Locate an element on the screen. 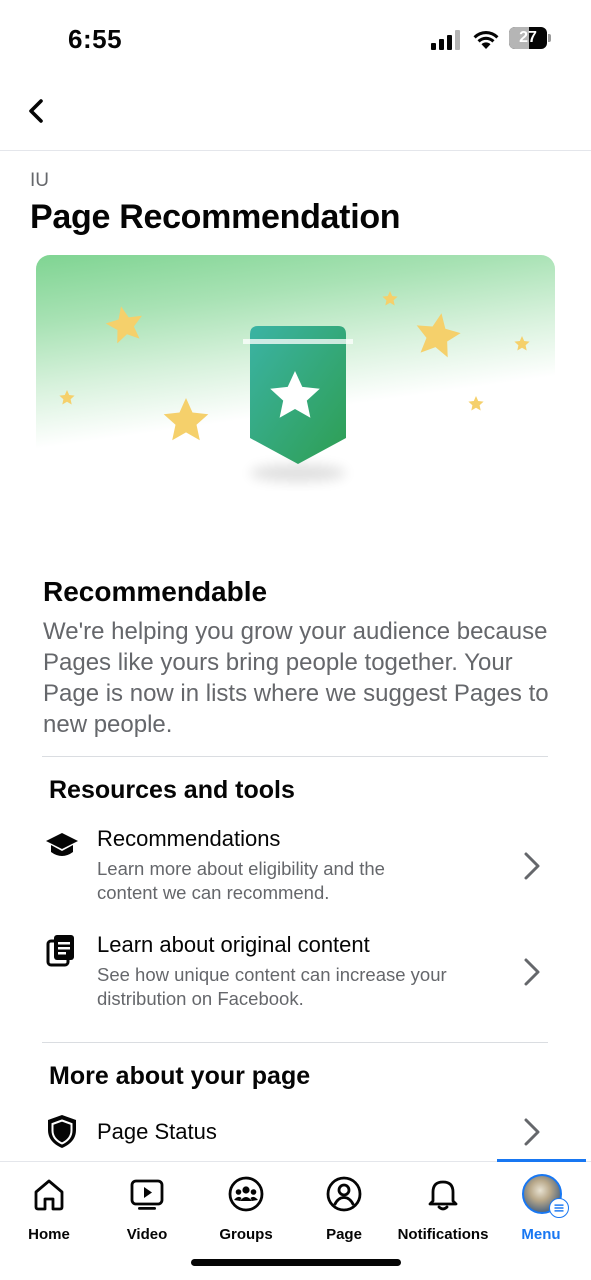 Image resolution: width=591 pixels, height=1280 pixels. tab-label: Home is located at coordinates (49, 1234).